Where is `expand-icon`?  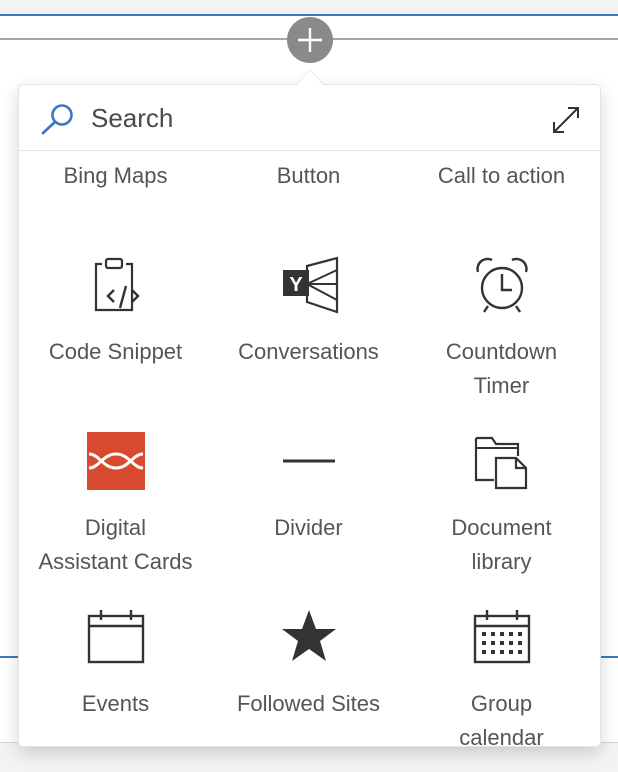 expand-icon is located at coordinates (566, 120).